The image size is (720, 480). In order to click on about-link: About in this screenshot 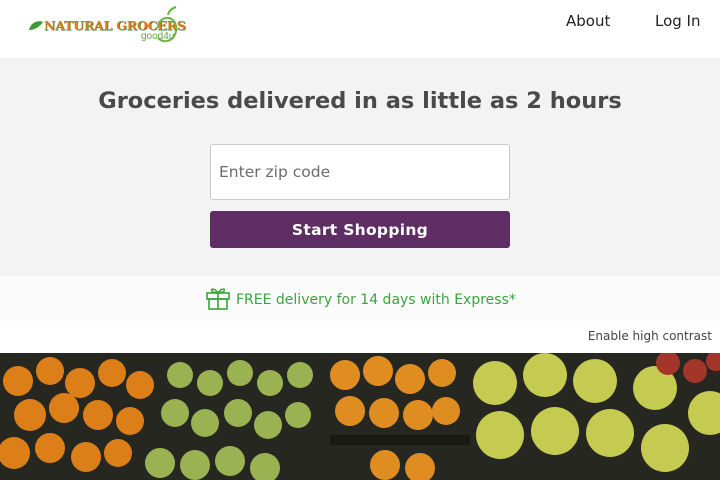, I will do `click(588, 21)`.